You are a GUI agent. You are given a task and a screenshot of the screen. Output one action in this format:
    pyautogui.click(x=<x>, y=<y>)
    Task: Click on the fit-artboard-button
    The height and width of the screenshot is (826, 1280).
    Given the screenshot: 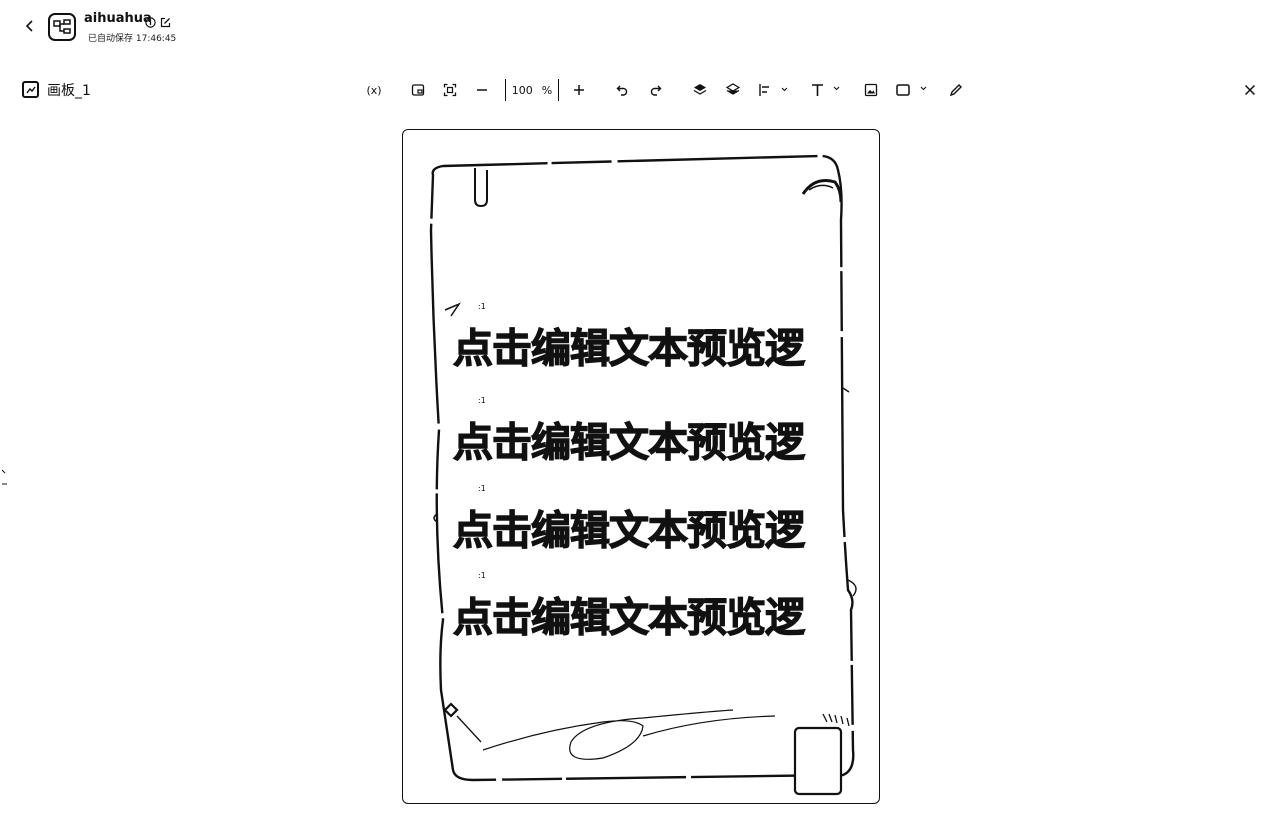 What is the action you would take?
    pyautogui.click(x=418, y=90)
    